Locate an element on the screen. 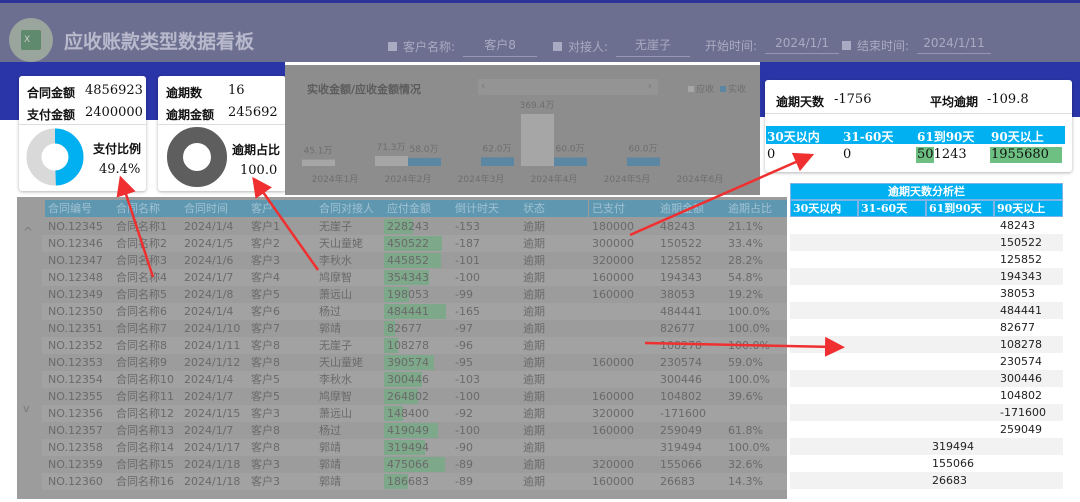  table-cell: 100.0% is located at coordinates (749, 328).